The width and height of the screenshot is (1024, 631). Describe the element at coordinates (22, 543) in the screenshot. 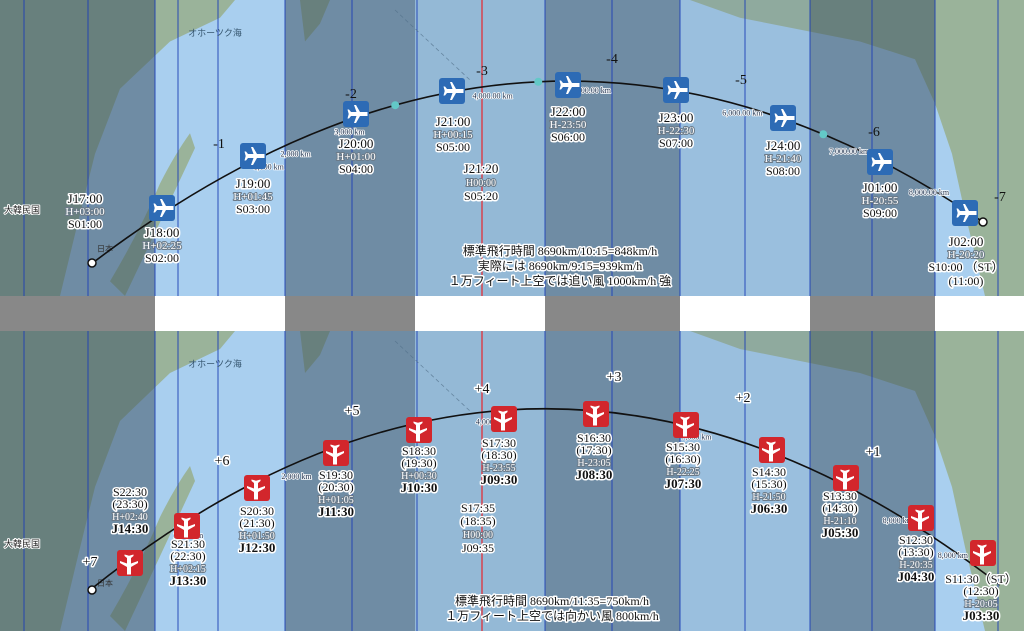

I see `bottom-korea-label: 大韓民国` at that location.